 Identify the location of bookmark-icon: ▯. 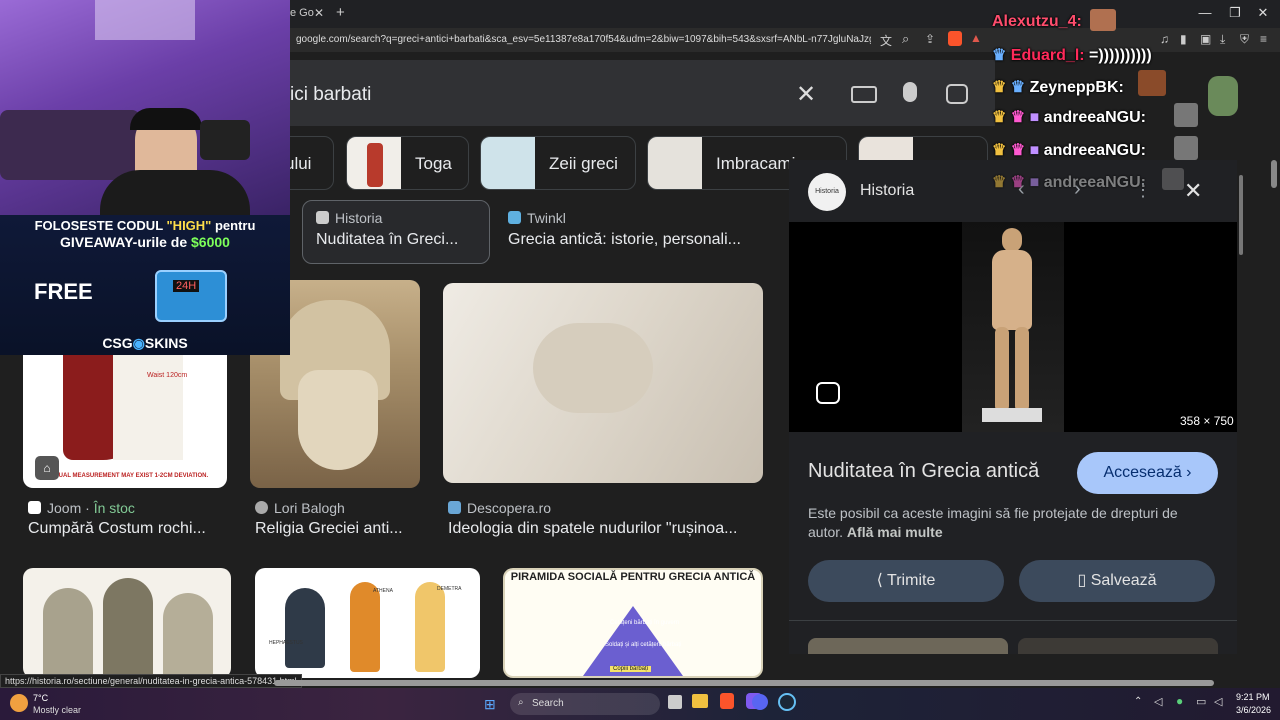
(1082, 580).